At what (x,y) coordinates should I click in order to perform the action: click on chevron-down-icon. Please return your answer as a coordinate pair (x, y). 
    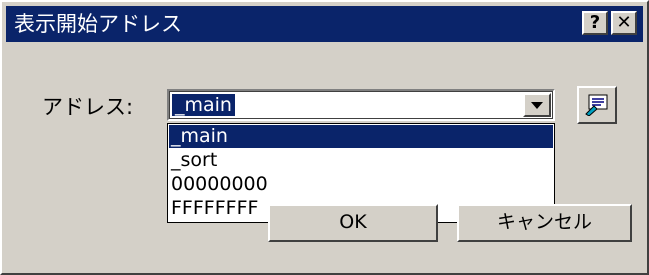
    Looking at the image, I should click on (537, 105).